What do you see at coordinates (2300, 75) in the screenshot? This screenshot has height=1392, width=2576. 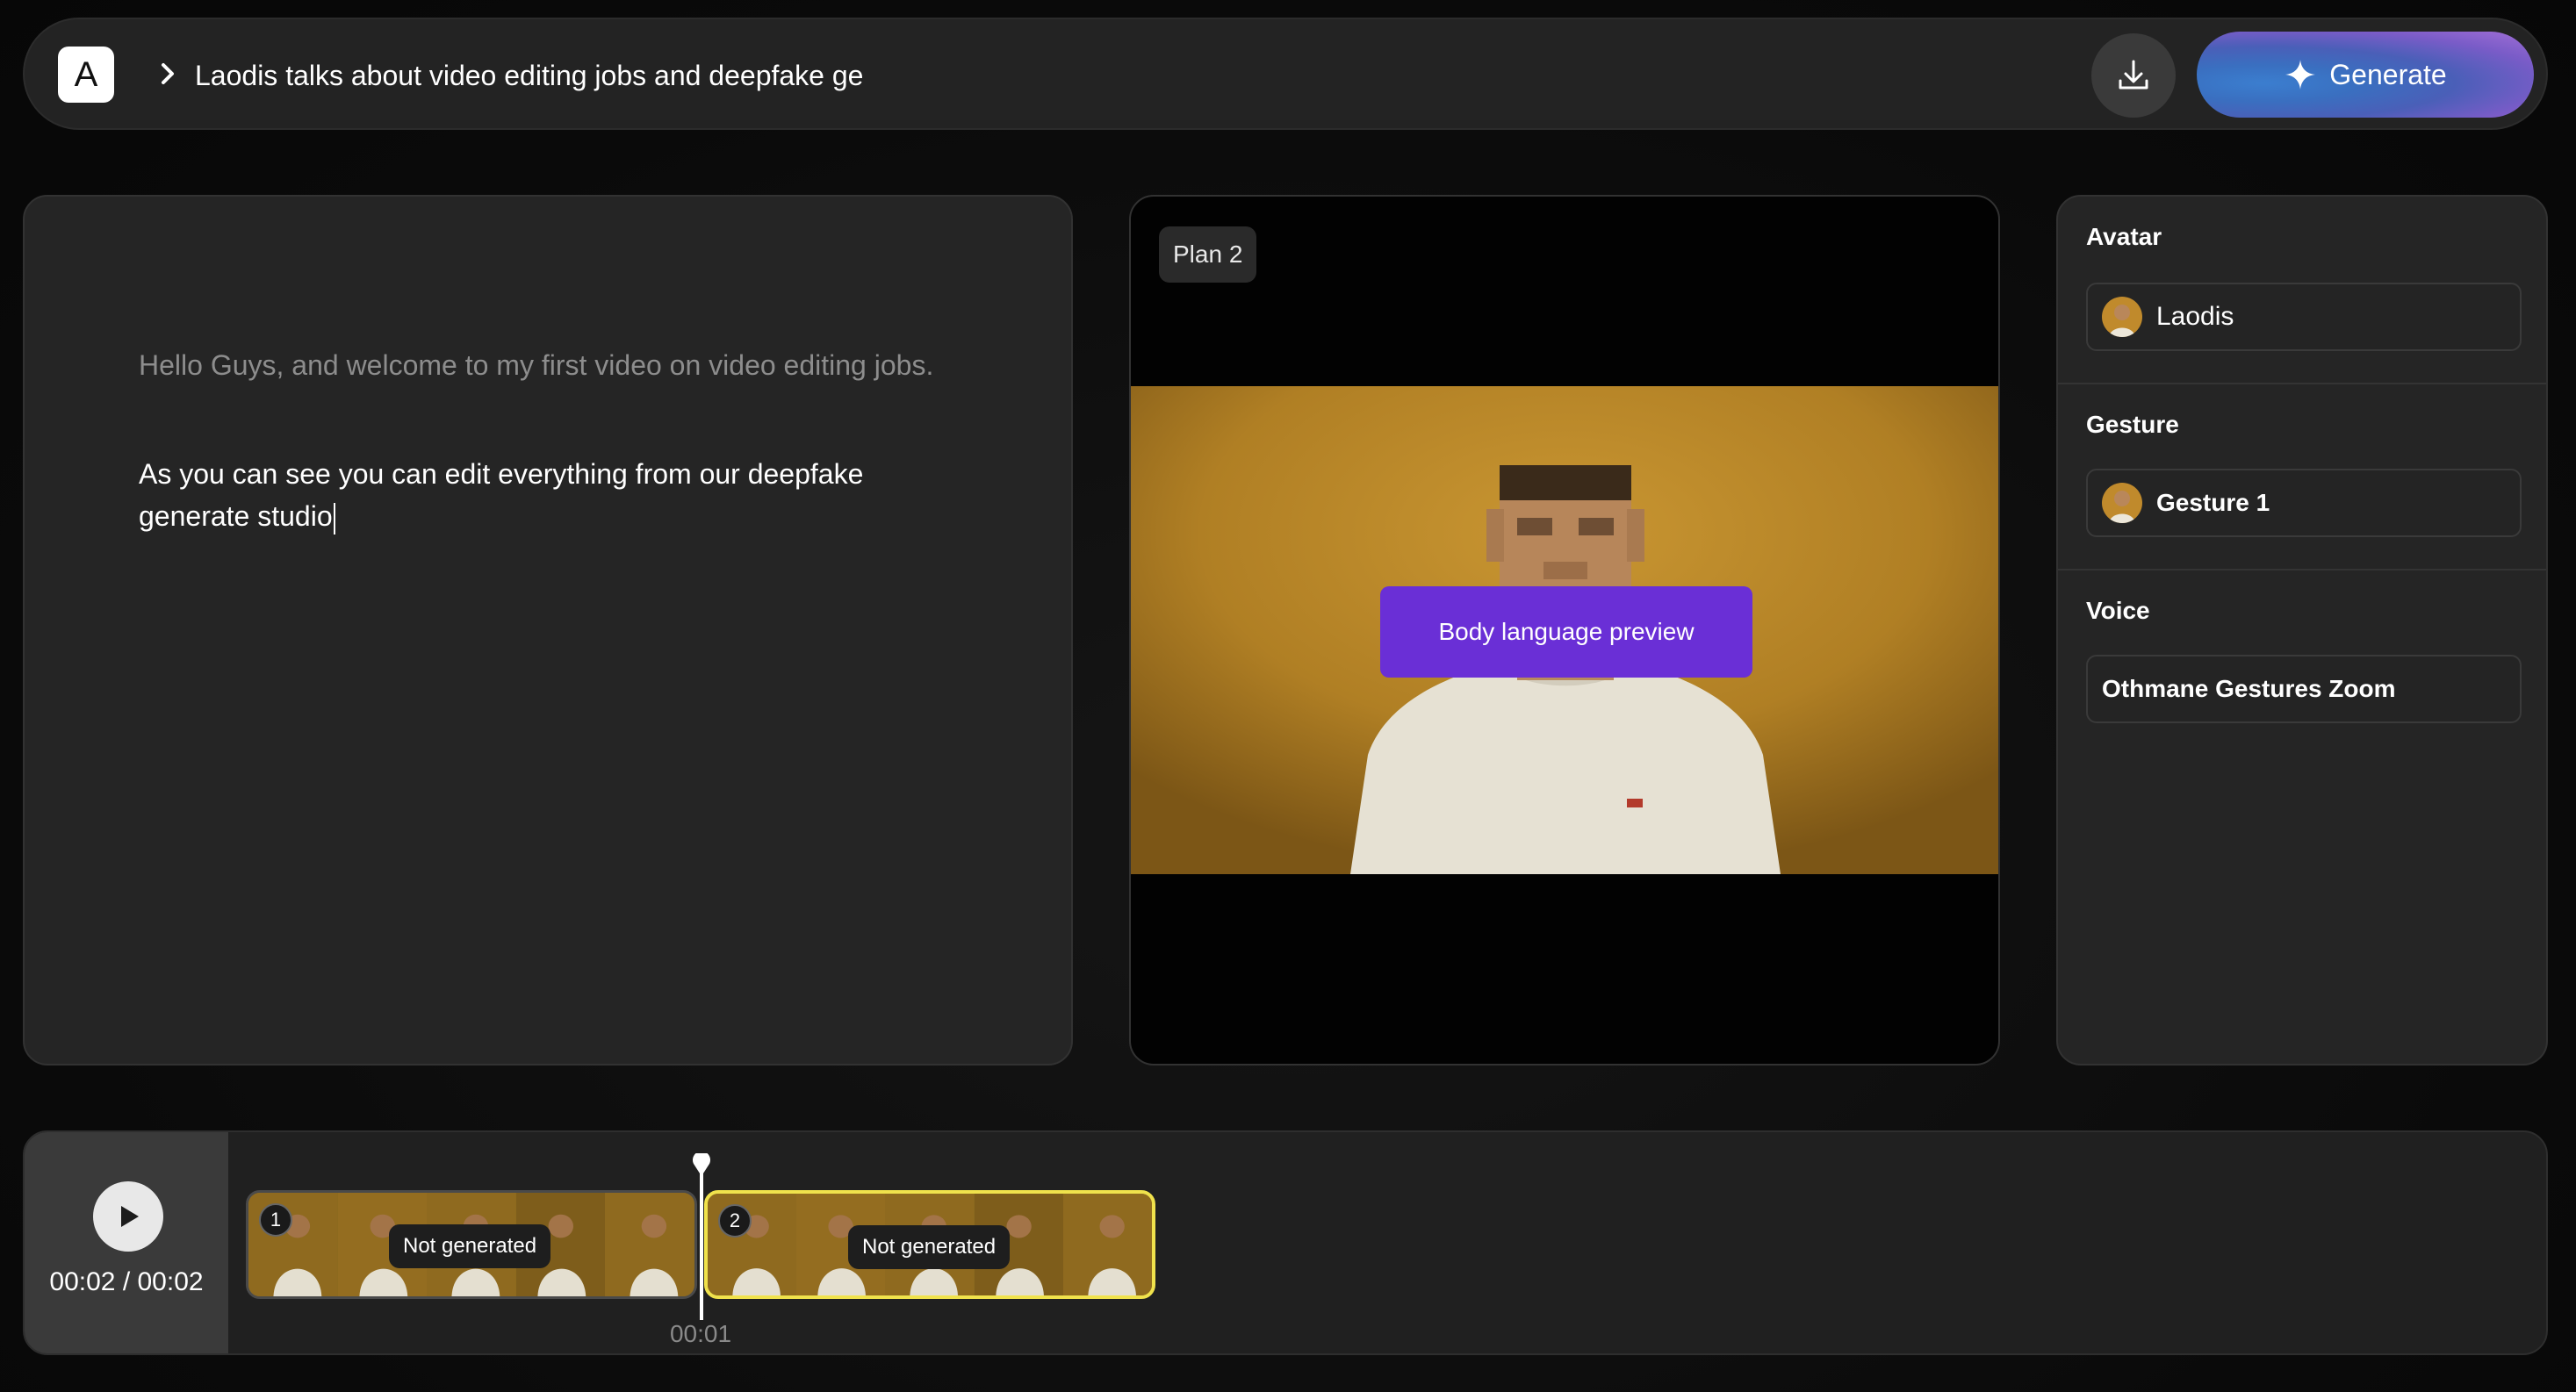 I see `sparkle-icon` at bounding box center [2300, 75].